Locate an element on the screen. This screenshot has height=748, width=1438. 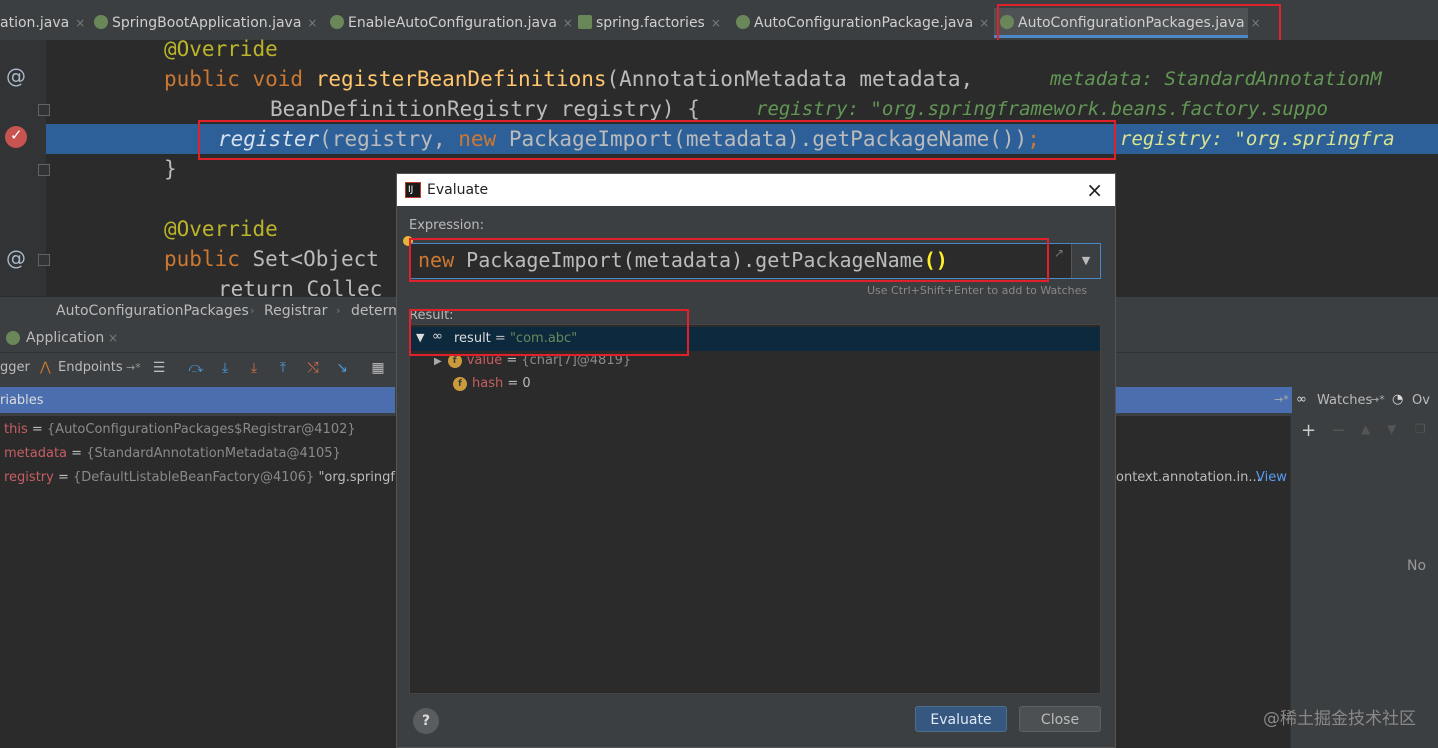
debugger-tab: gger is located at coordinates (15, 368).